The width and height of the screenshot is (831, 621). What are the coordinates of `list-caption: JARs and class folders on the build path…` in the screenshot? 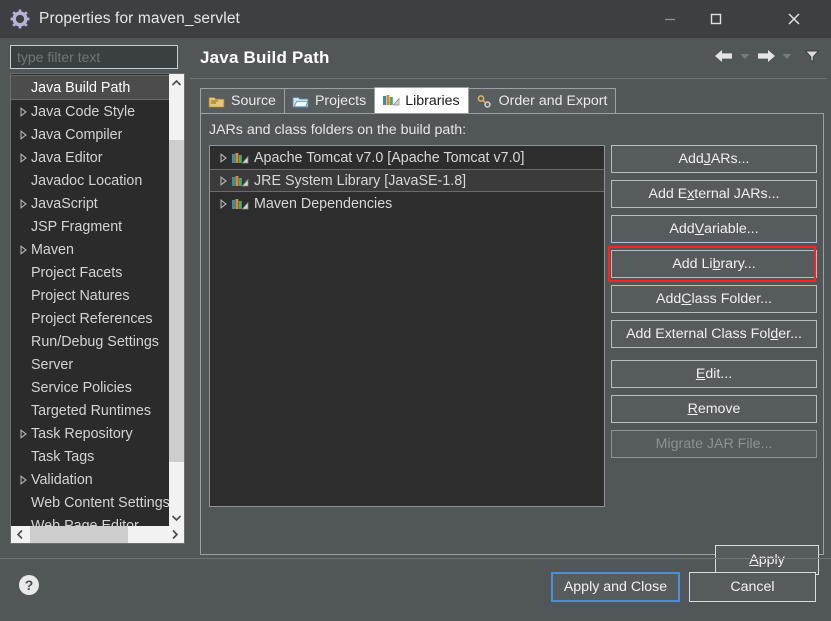 It's located at (338, 130).